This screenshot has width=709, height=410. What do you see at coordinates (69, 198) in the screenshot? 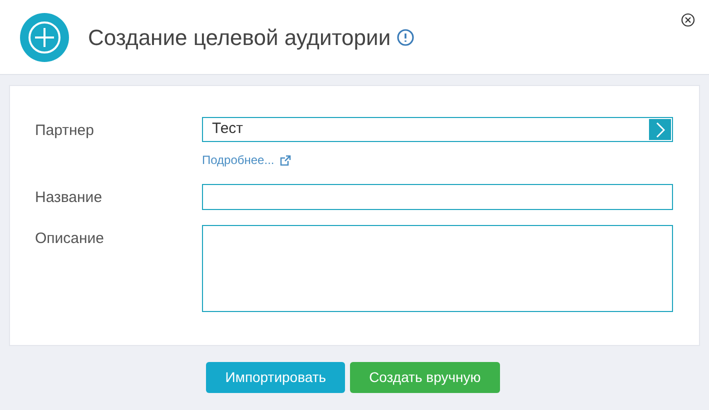
I see `field-label: Название` at bounding box center [69, 198].